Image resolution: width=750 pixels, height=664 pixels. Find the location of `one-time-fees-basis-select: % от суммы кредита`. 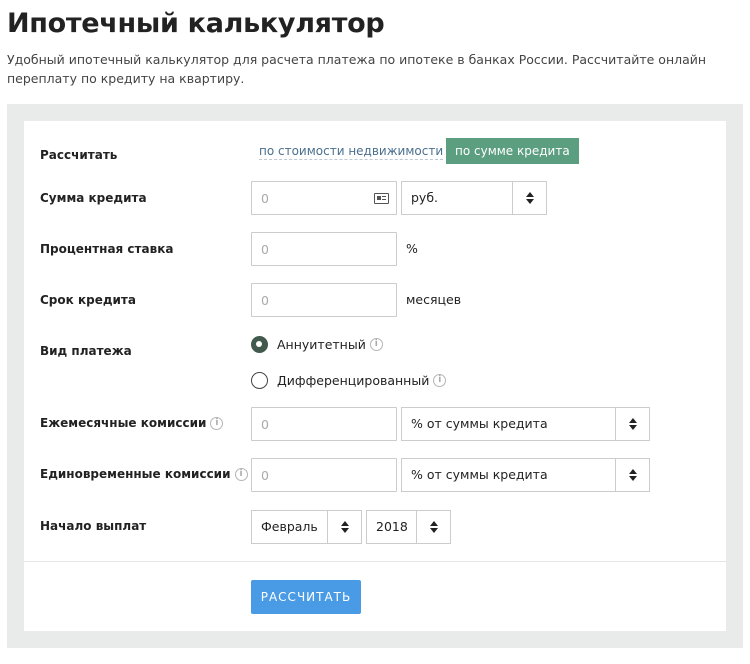

one-time-fees-basis-select: % от суммы кредита is located at coordinates (525, 475).